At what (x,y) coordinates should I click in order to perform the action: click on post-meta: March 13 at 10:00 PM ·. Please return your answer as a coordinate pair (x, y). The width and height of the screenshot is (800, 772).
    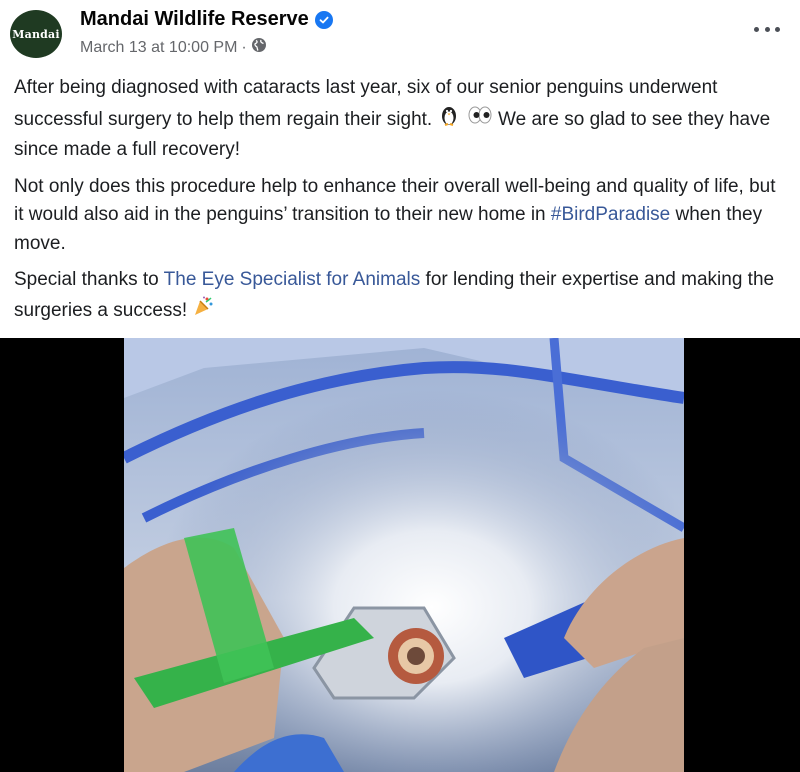
    Looking at the image, I should click on (173, 47).